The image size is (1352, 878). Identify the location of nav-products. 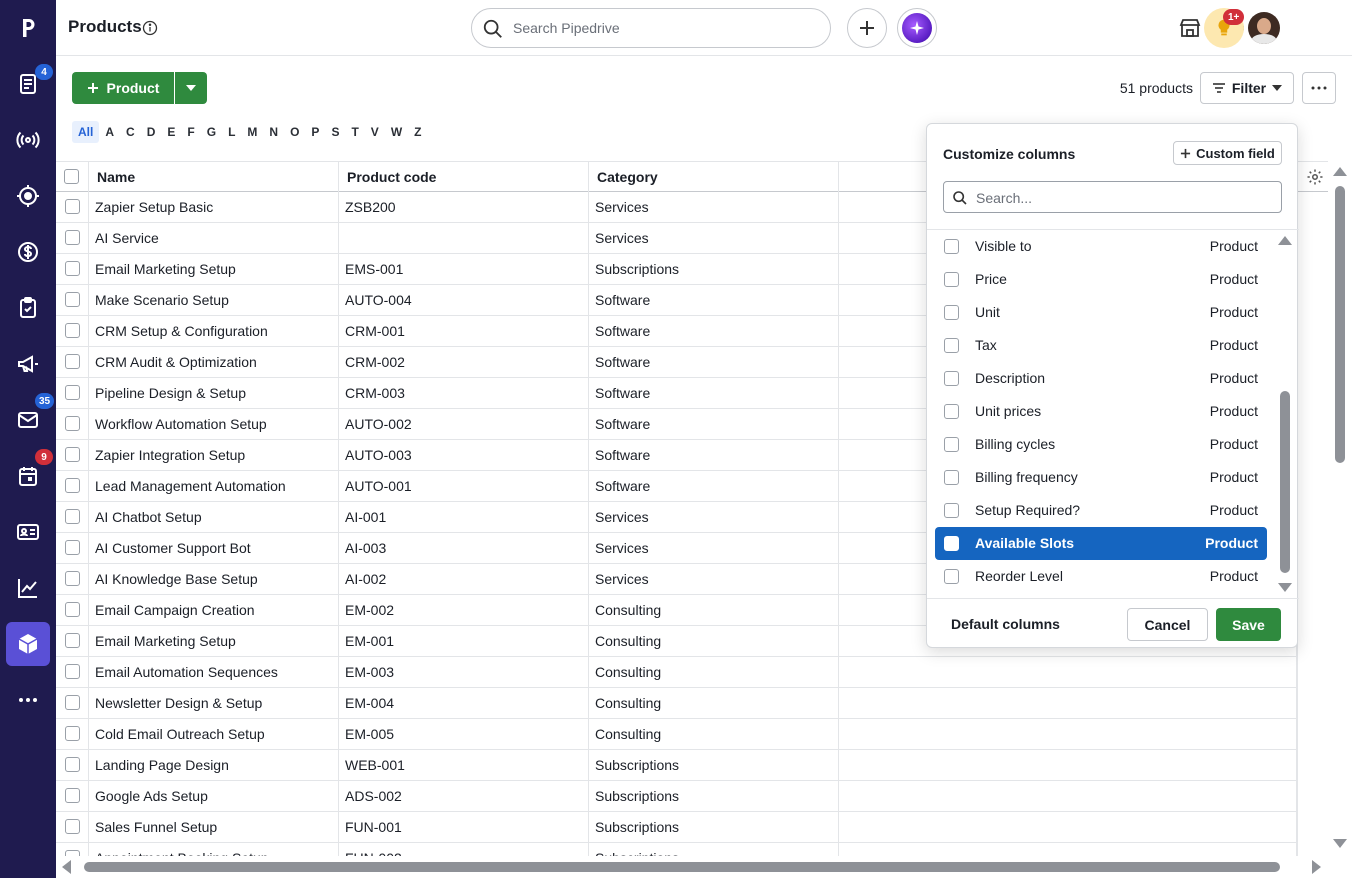
(28, 644).